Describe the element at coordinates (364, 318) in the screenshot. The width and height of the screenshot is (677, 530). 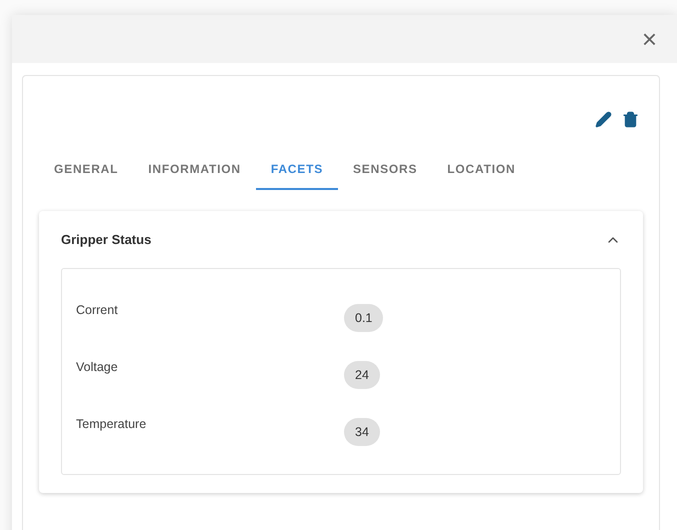
I see `value-chip: 0.1` at that location.